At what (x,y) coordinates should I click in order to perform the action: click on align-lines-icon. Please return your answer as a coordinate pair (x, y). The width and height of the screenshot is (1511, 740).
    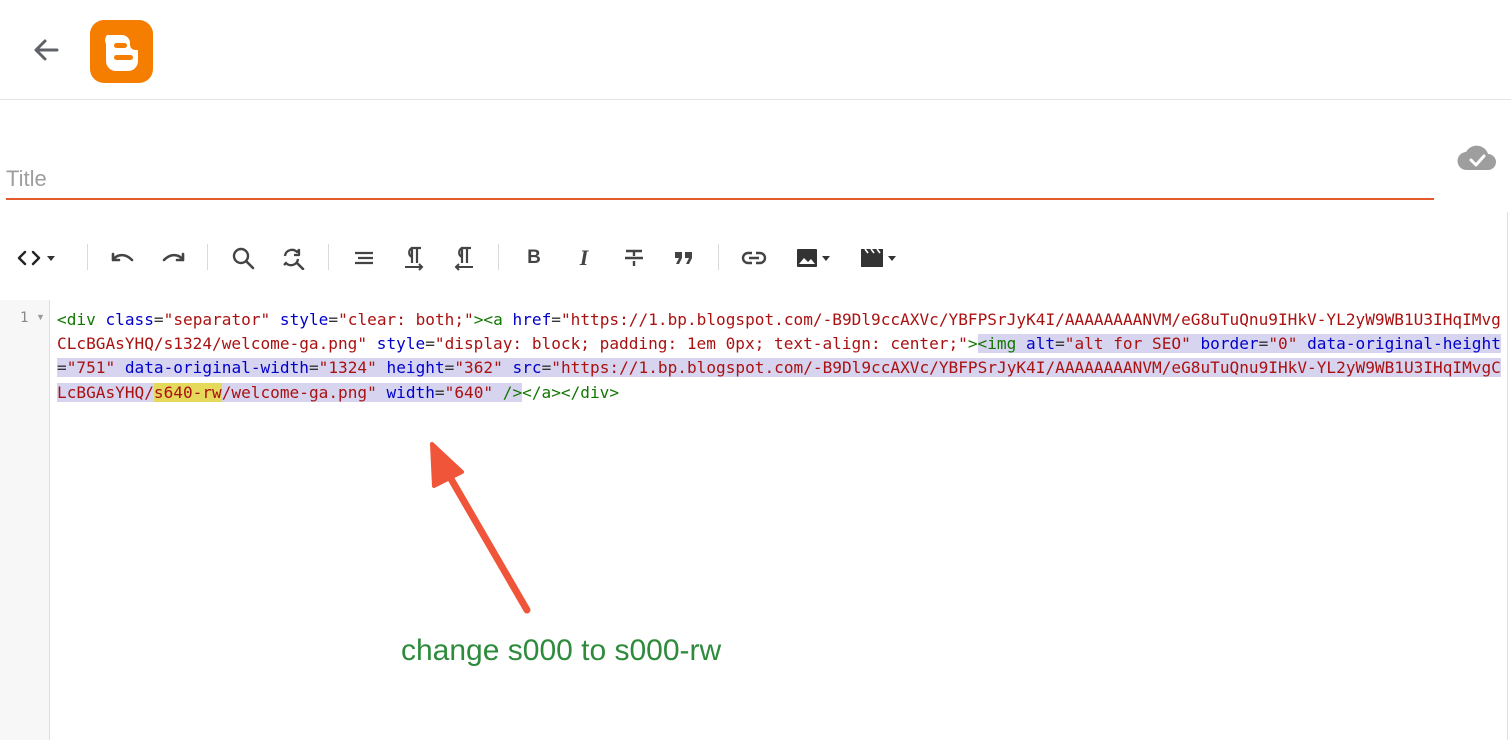
    Looking at the image, I should click on (364, 258).